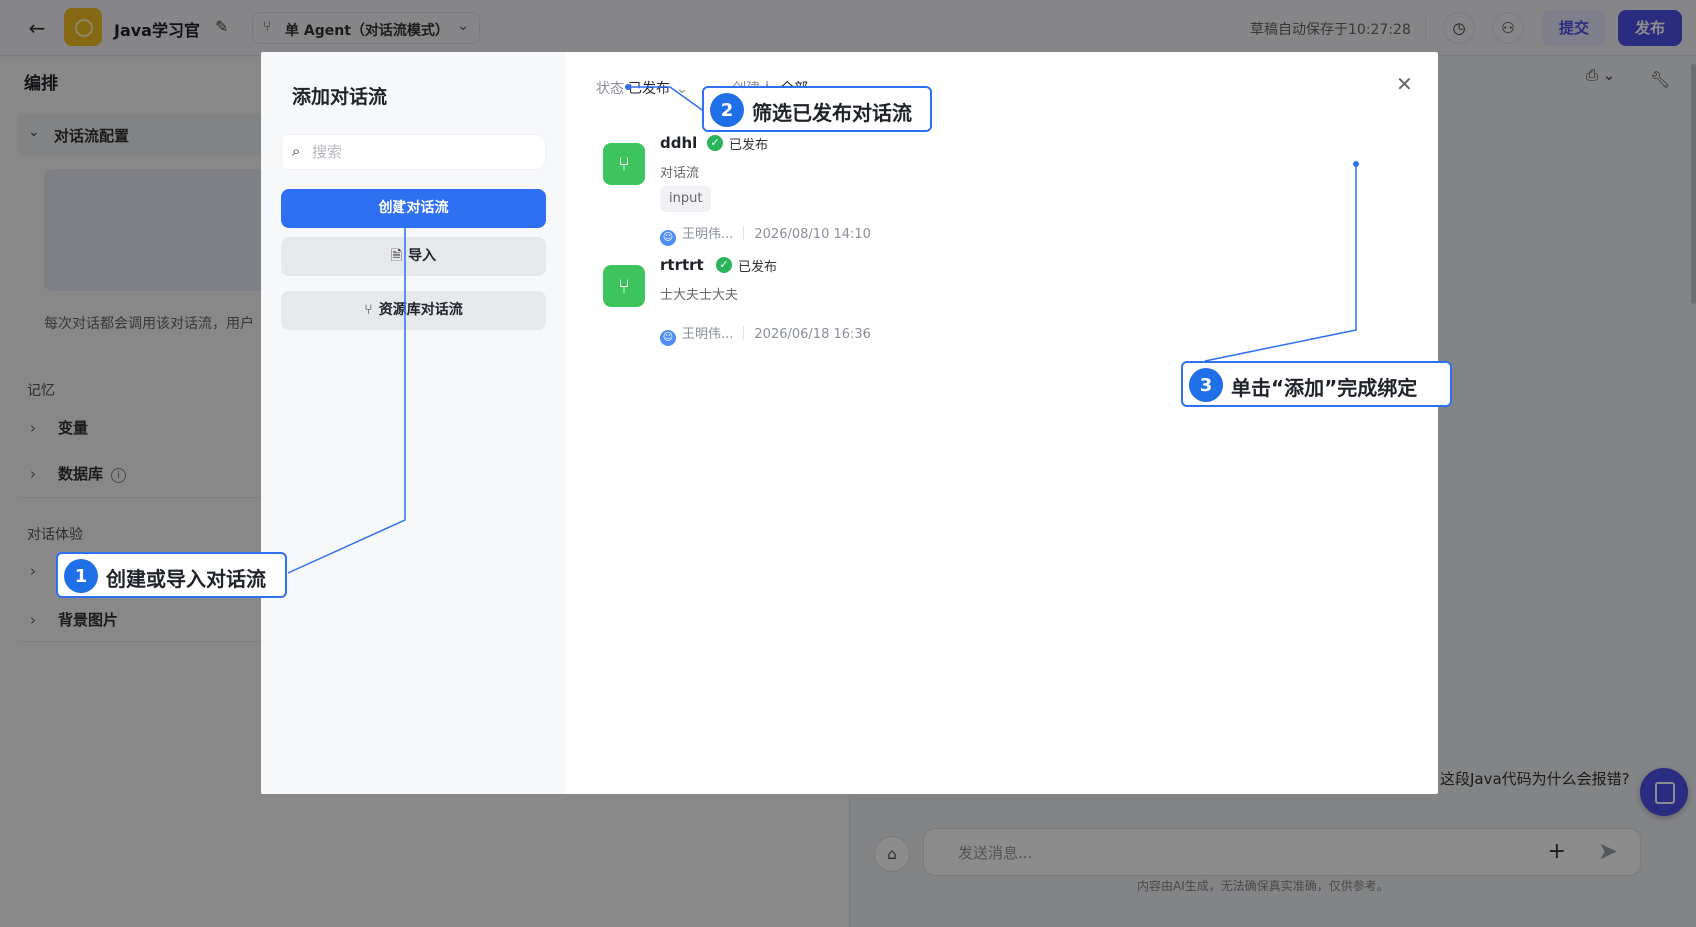 Image resolution: width=1696 pixels, height=927 pixels. What do you see at coordinates (368, 310) in the screenshot?
I see `branch-icon: ⑂` at bounding box center [368, 310].